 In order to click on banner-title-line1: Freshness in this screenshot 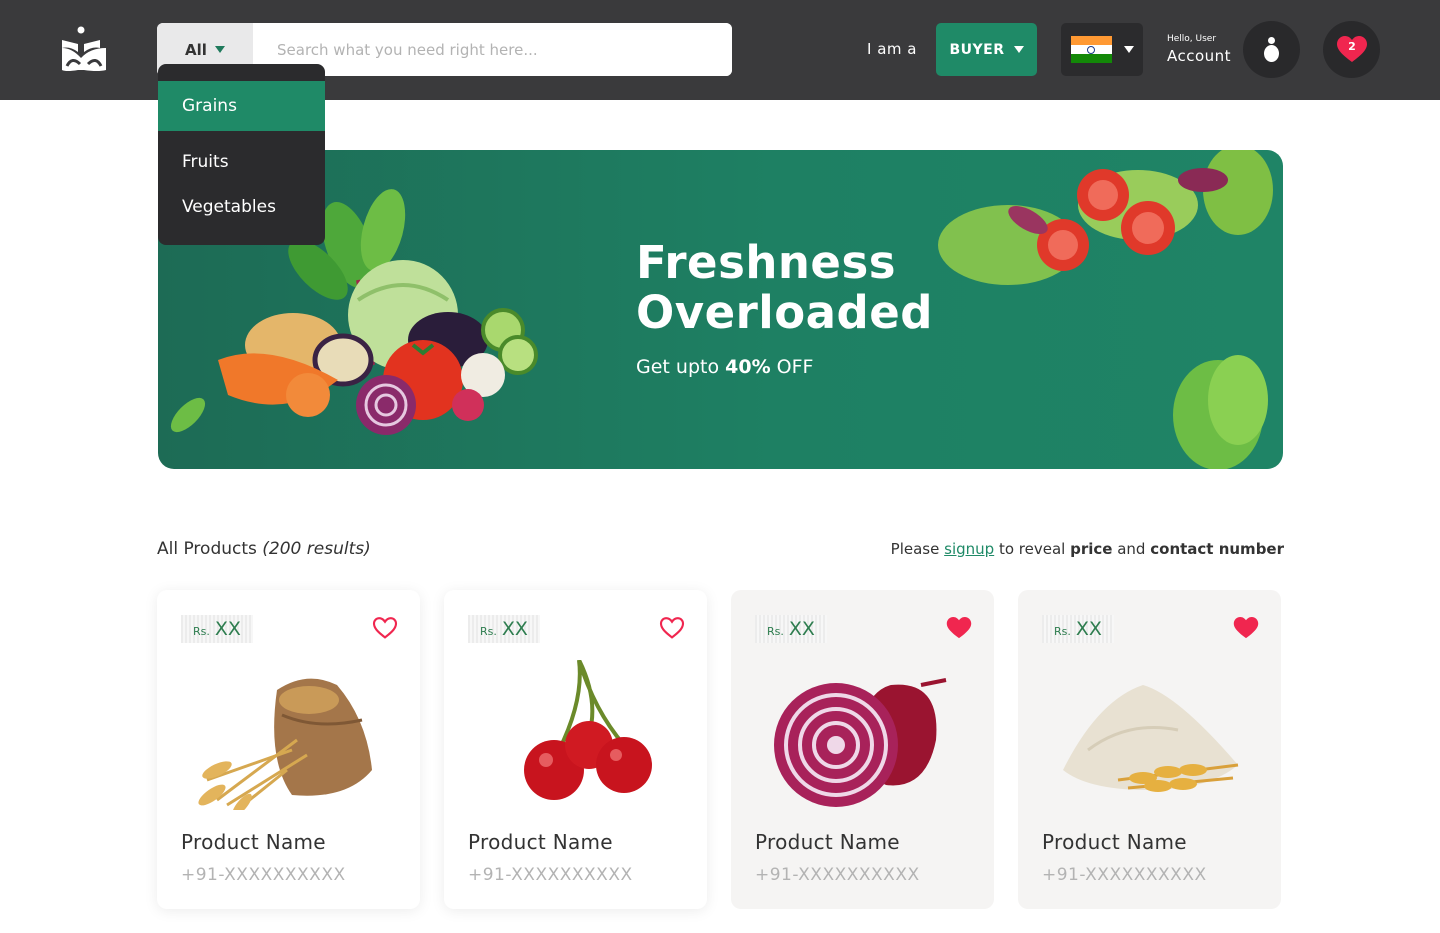, I will do `click(766, 262)`.